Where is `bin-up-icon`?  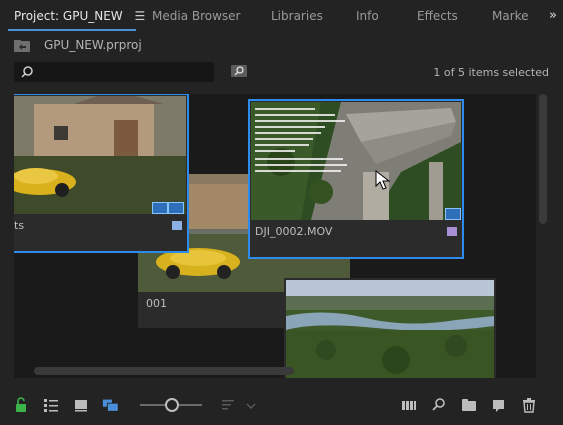 bin-up-icon is located at coordinates (22, 46).